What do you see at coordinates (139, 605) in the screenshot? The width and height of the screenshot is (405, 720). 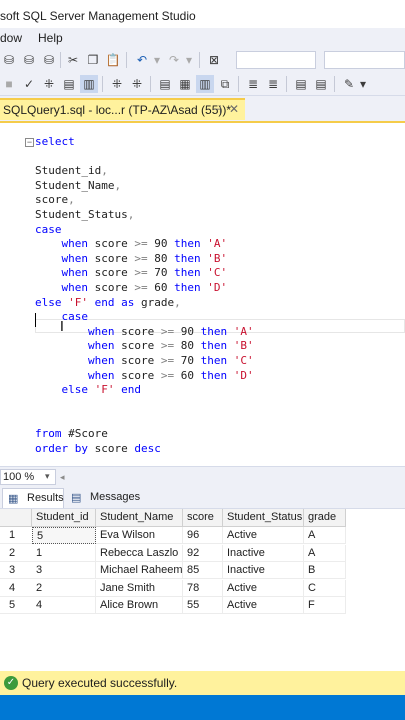 I see `table-cell: Alice Brown` at bounding box center [139, 605].